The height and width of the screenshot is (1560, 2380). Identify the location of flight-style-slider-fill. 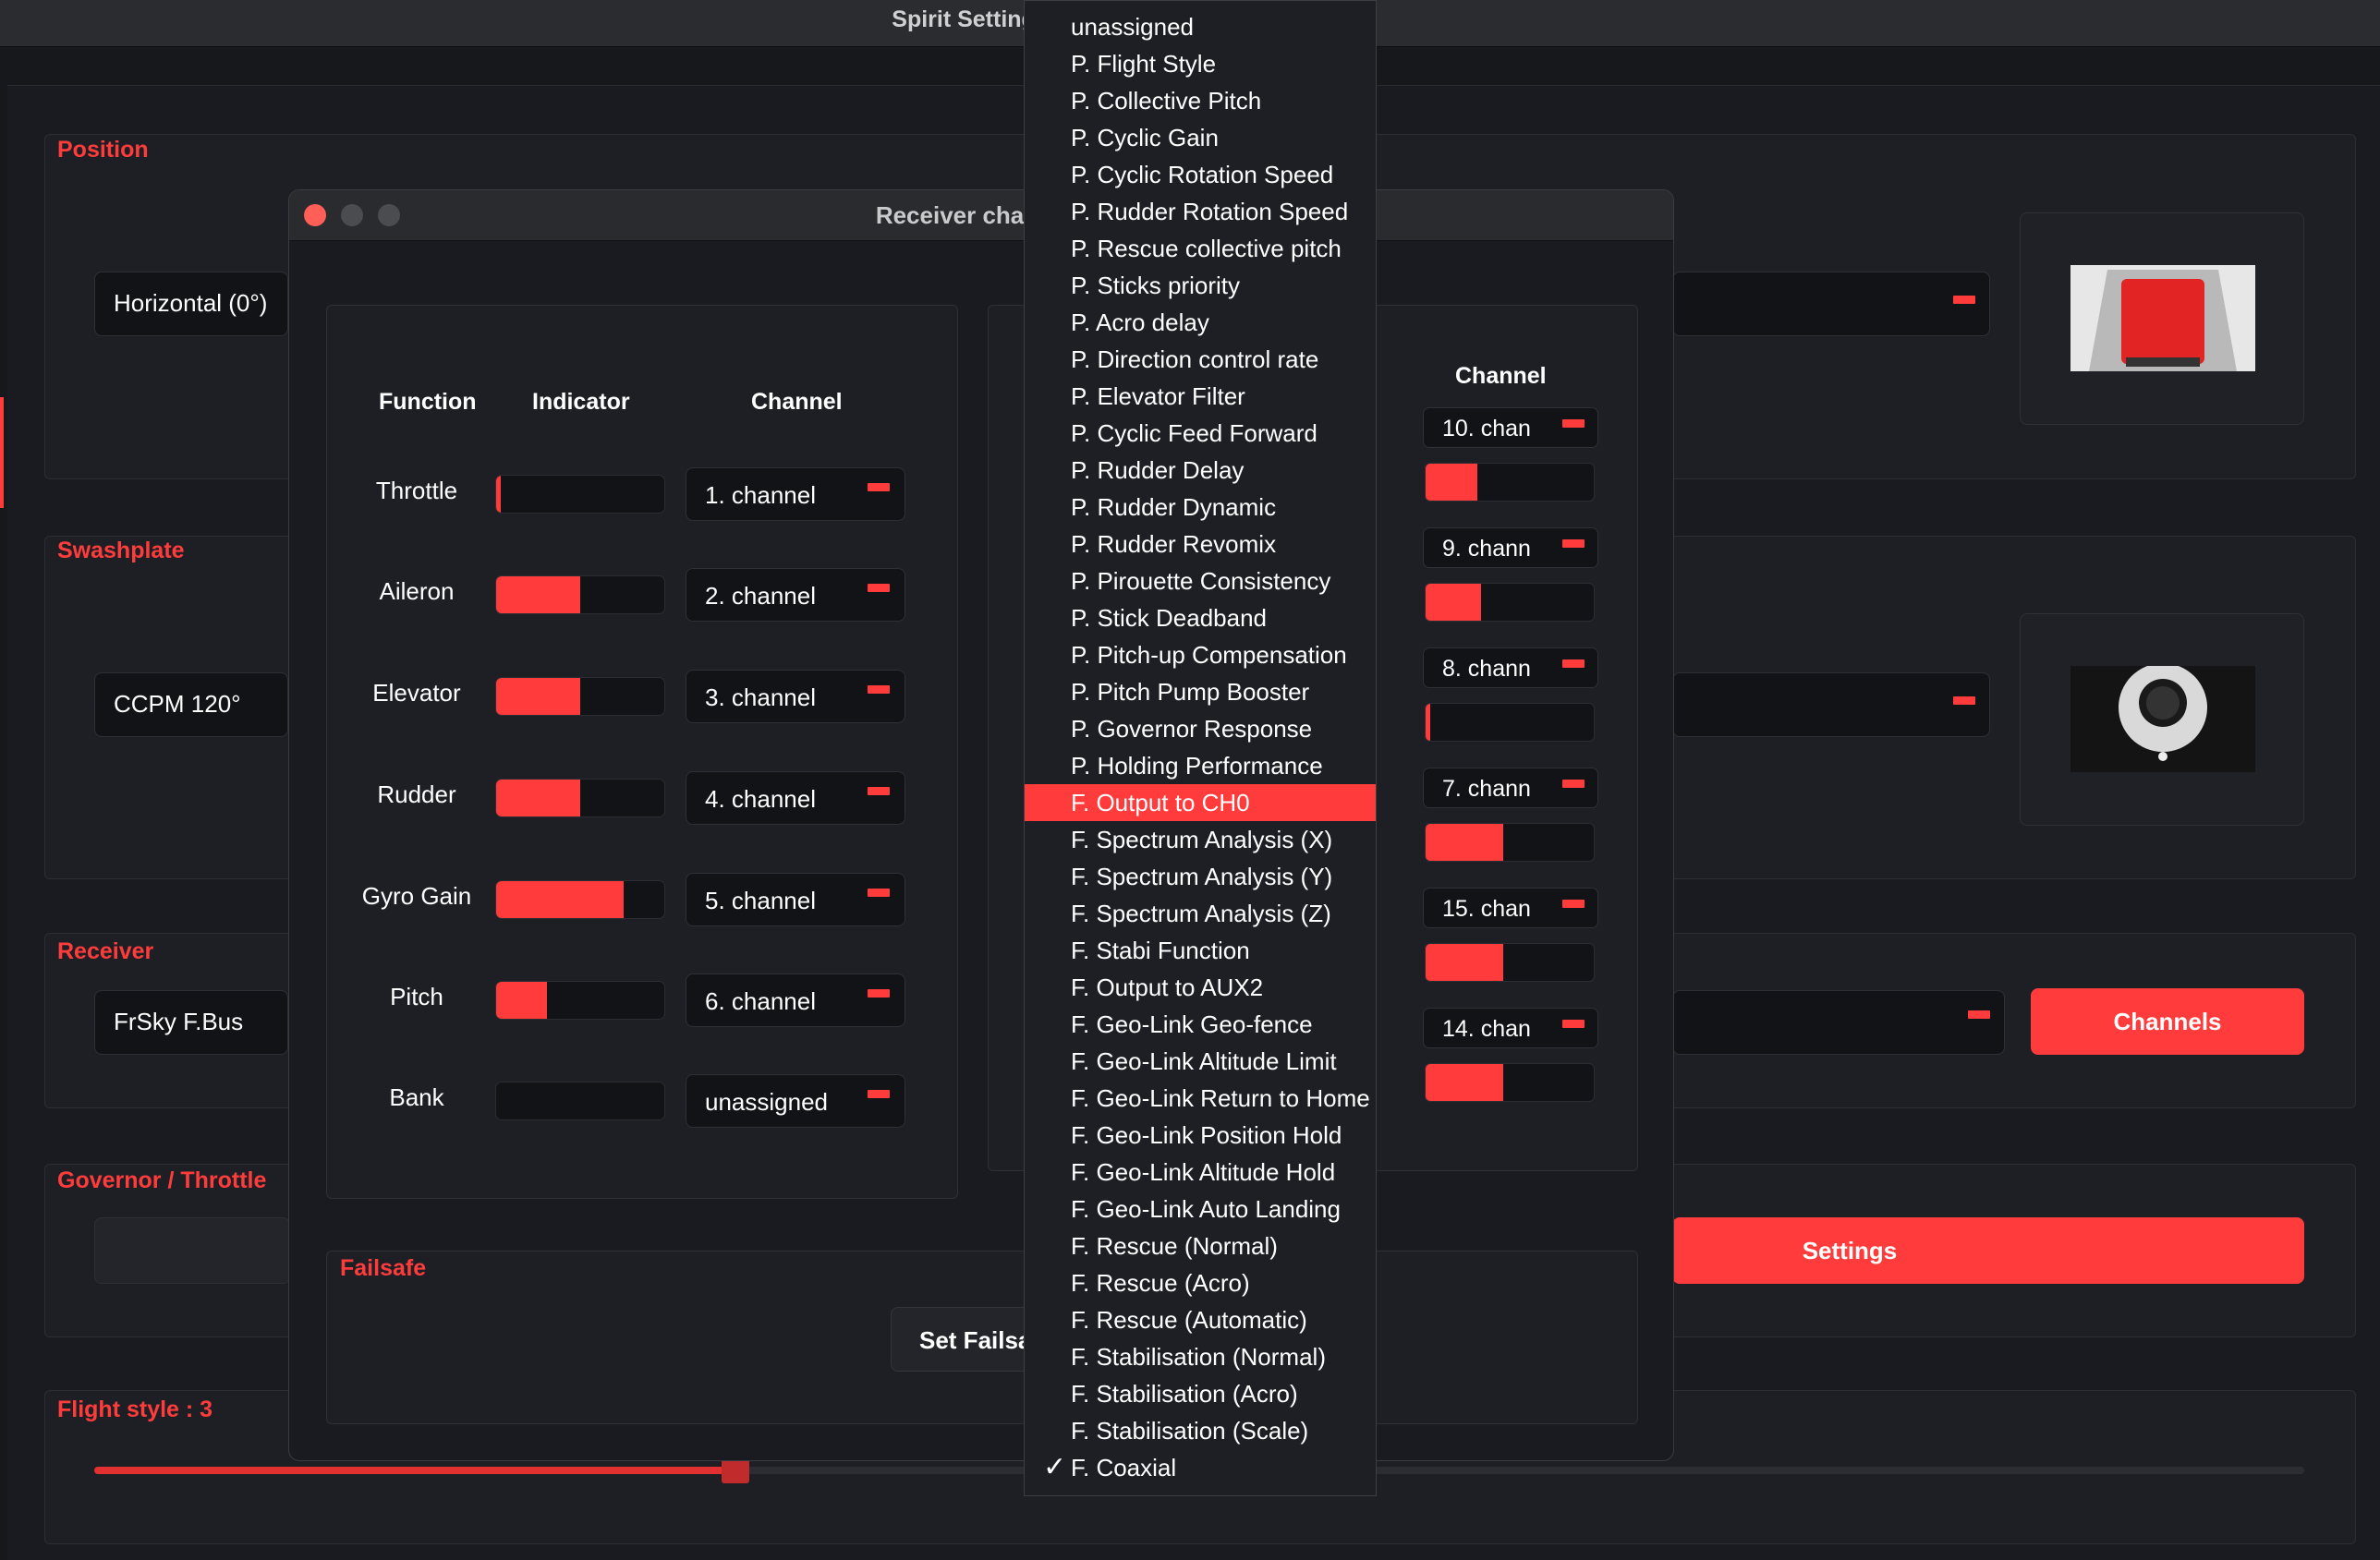
(414, 1470).